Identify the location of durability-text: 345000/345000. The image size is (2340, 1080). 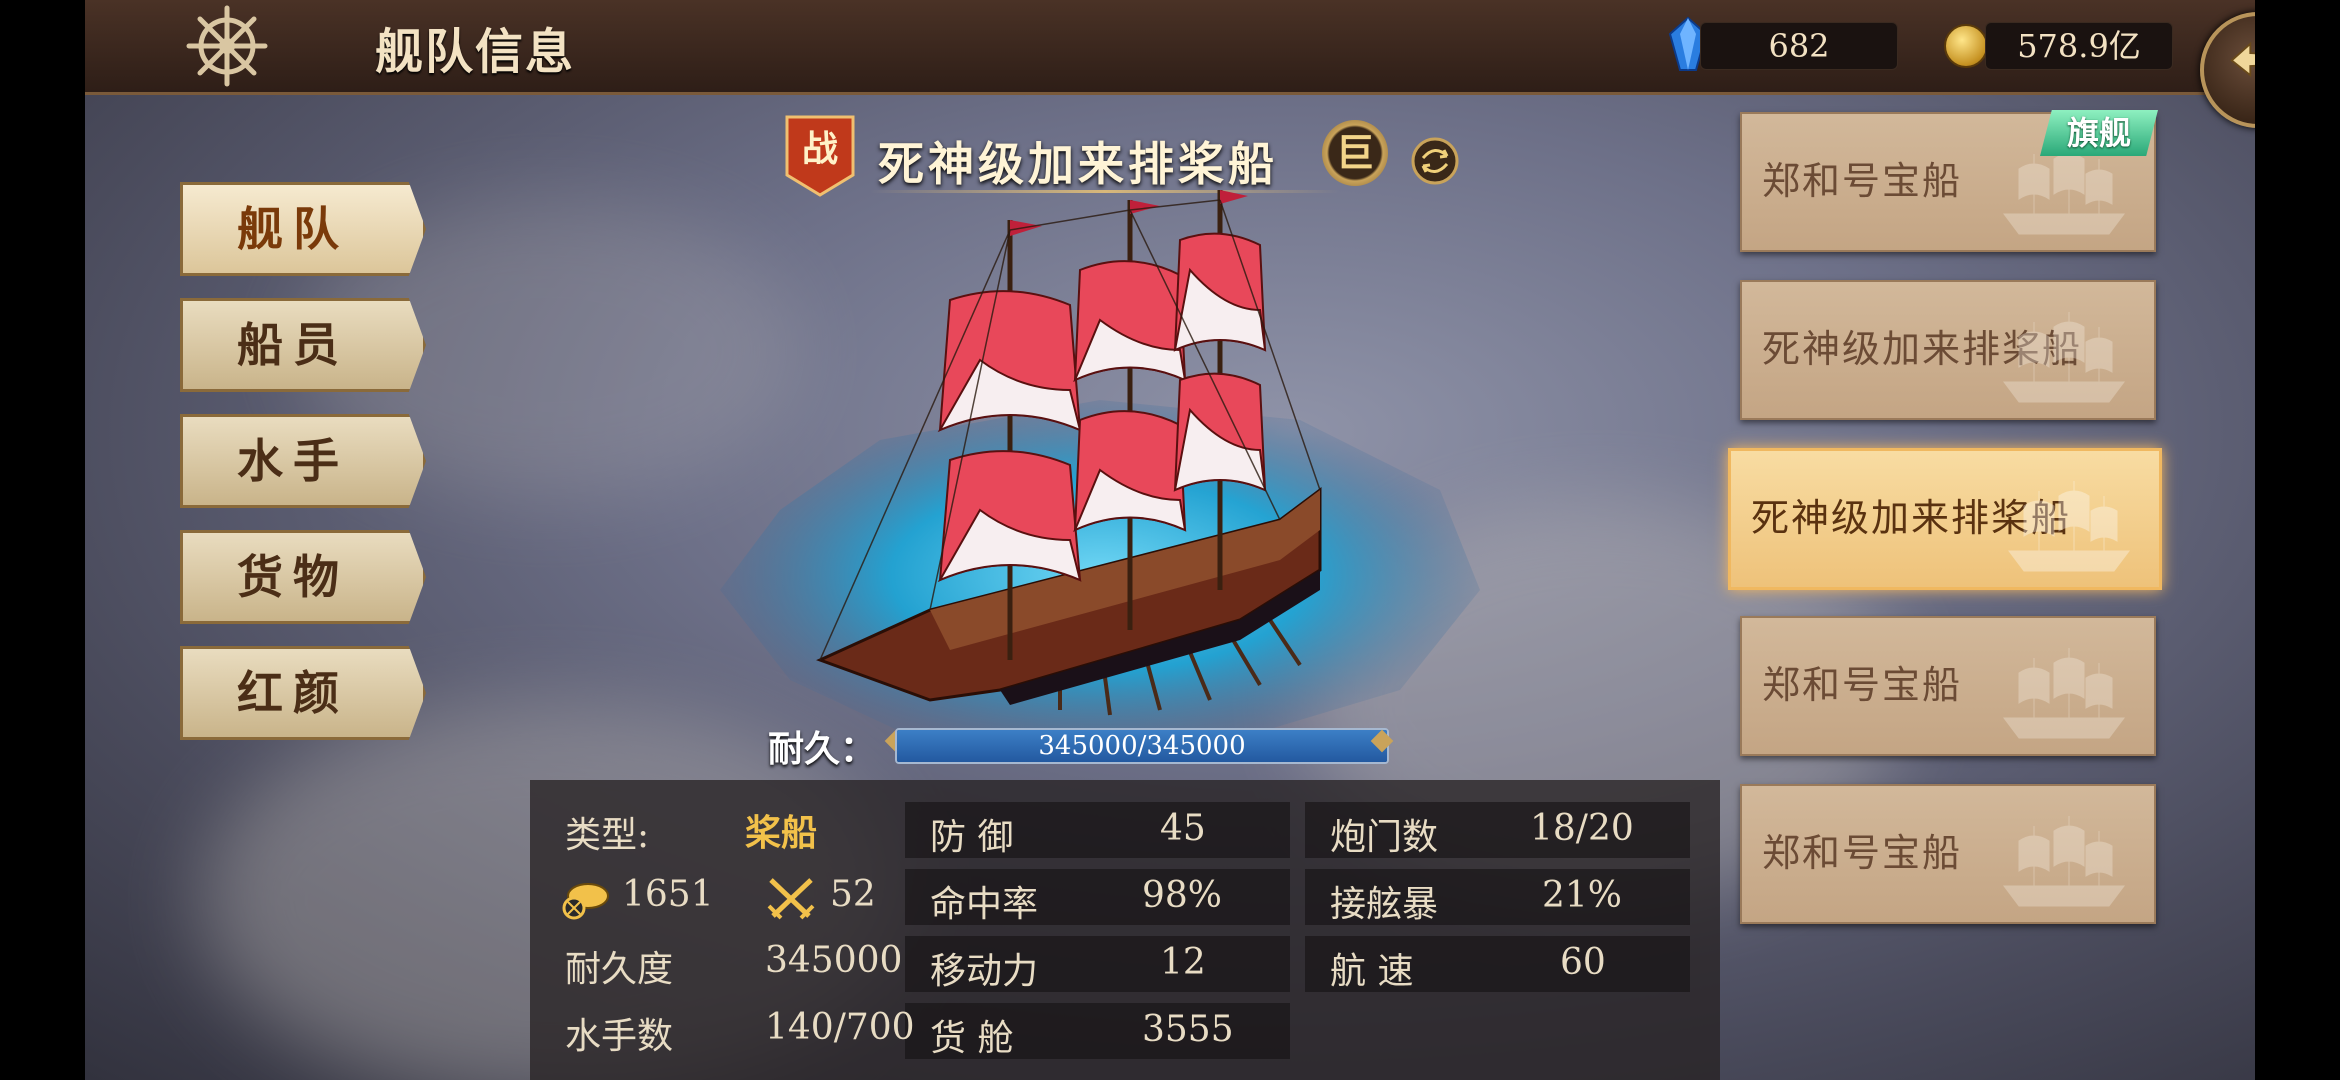
(1142, 746).